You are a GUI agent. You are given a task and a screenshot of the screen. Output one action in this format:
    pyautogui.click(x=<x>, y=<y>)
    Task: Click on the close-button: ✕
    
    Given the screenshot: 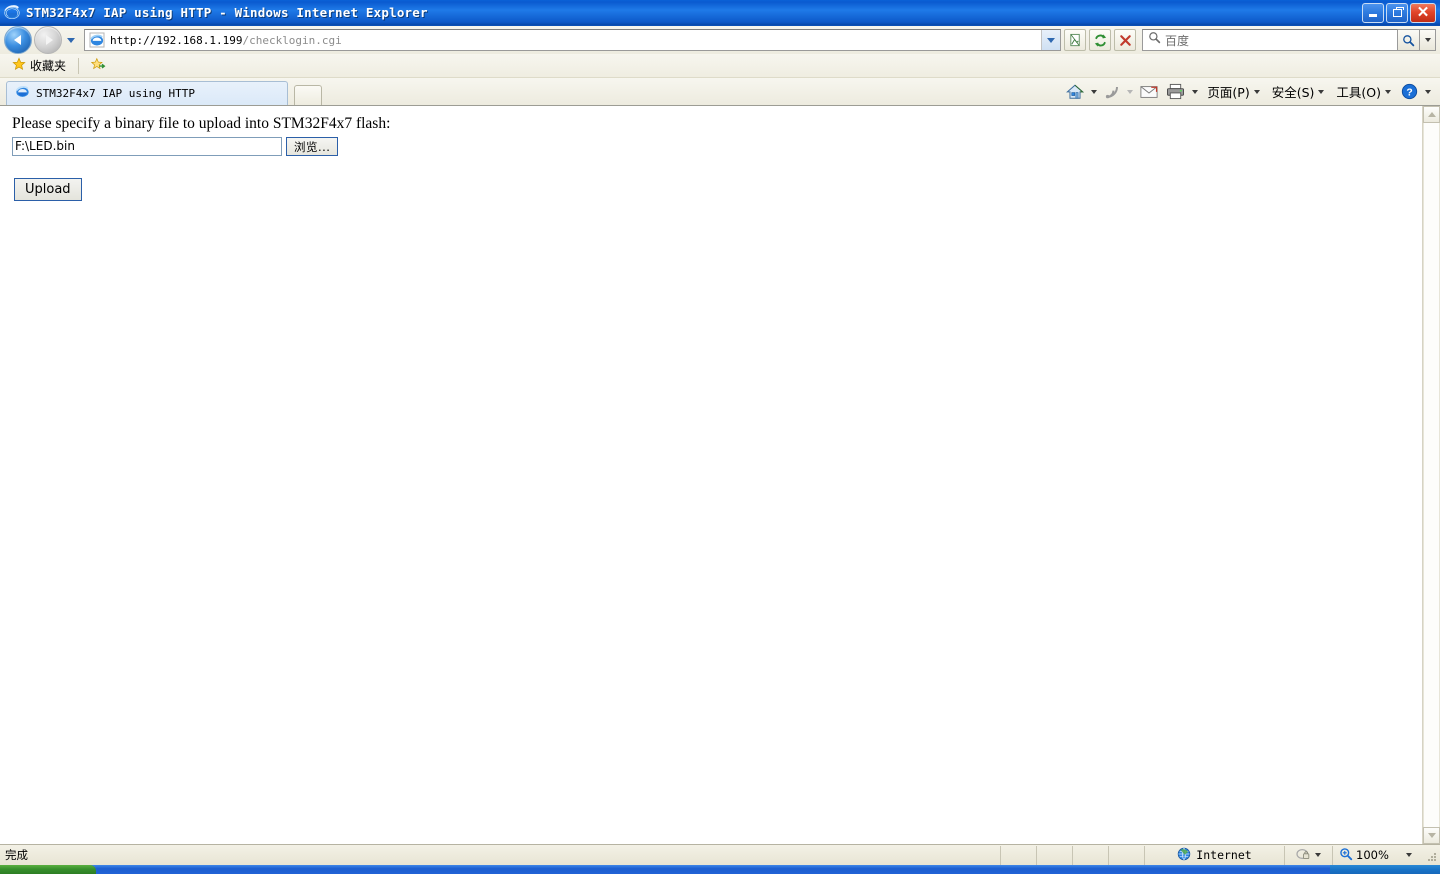 What is the action you would take?
    pyautogui.click(x=1423, y=12)
    